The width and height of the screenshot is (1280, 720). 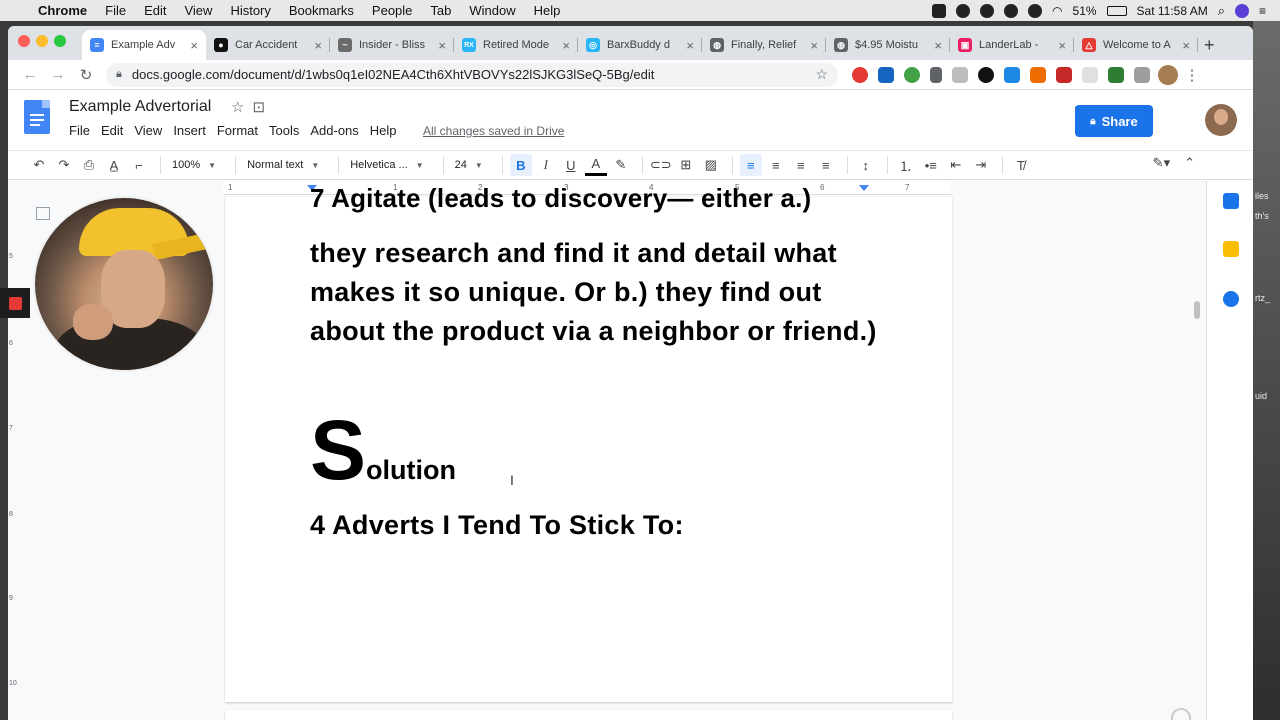 What do you see at coordinates (1241, 10) in the screenshot?
I see `siri-icon` at bounding box center [1241, 10].